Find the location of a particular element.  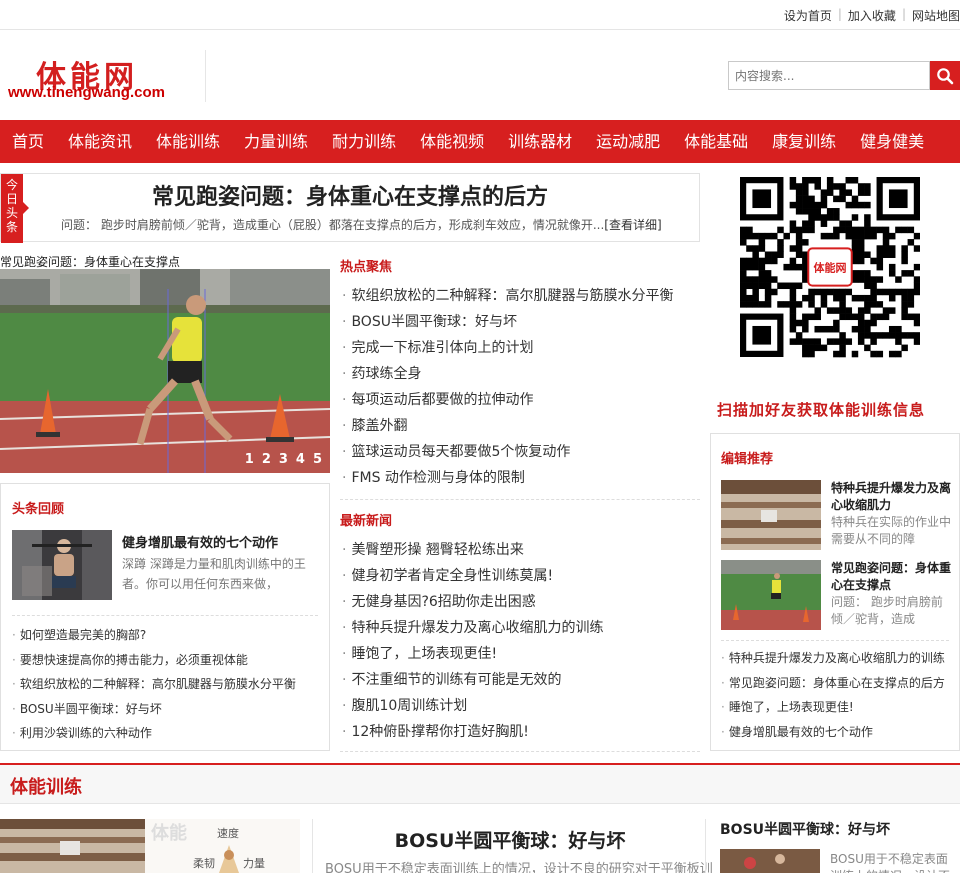

search-icon is located at coordinates (945, 75).